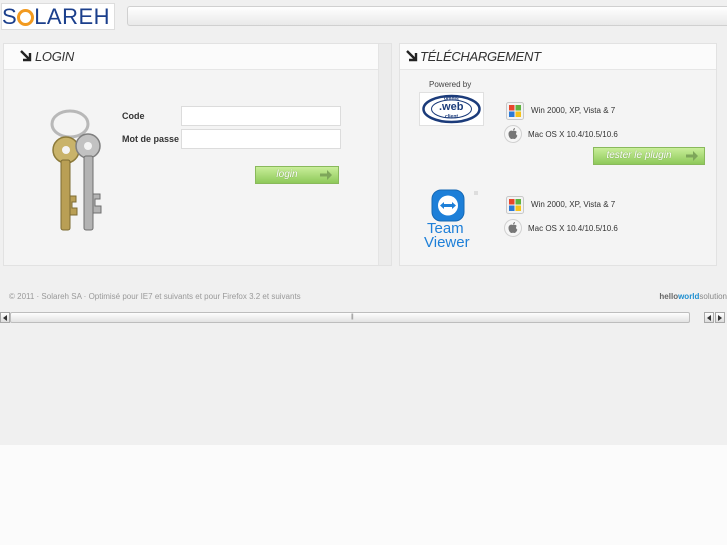 Image resolution: width=727 pixels, height=545 pixels. What do you see at coordinates (427, 16) in the screenshot?
I see `top-navigation-bar` at bounding box center [427, 16].